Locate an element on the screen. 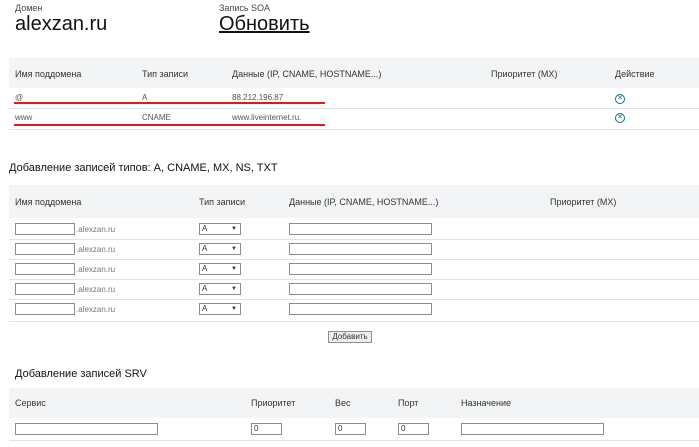 The width and height of the screenshot is (699, 447). srv-port-input: 0 is located at coordinates (413, 429).